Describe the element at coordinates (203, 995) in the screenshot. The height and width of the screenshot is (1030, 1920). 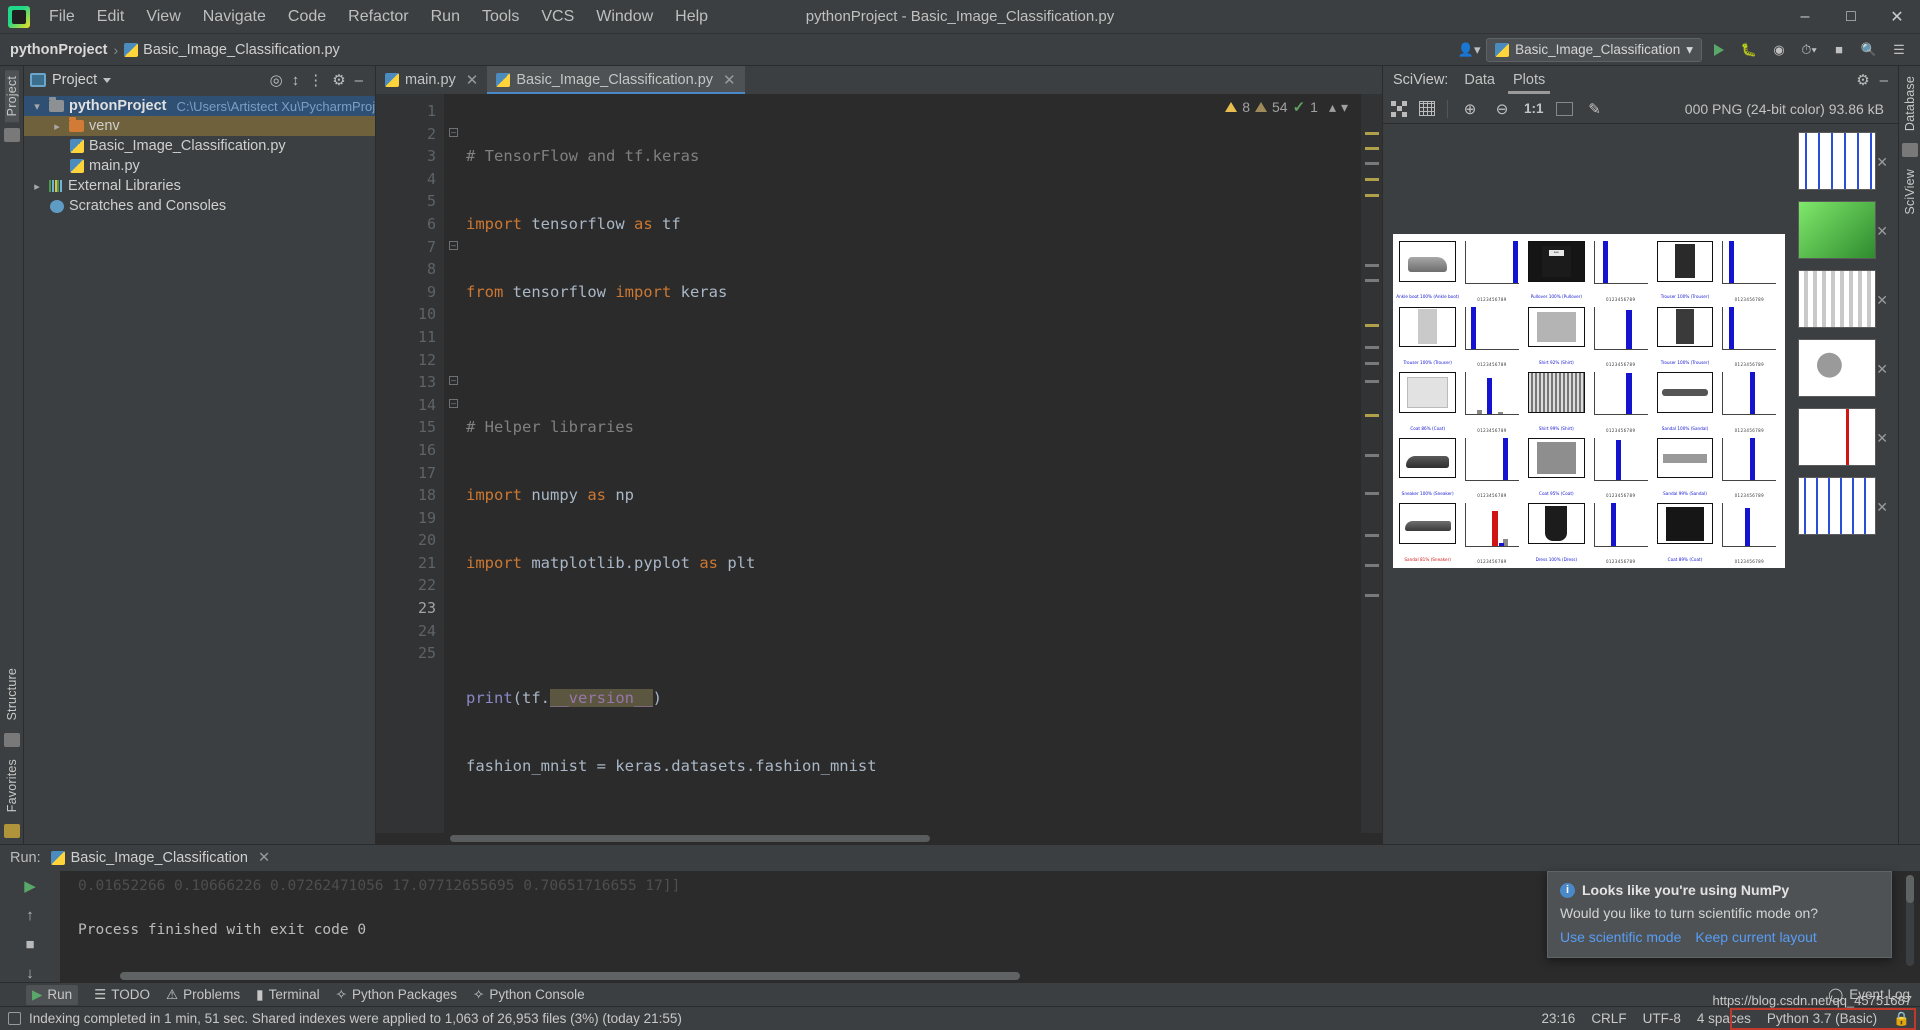
I see `bottom-item-problems: ⚠ Problems` at that location.